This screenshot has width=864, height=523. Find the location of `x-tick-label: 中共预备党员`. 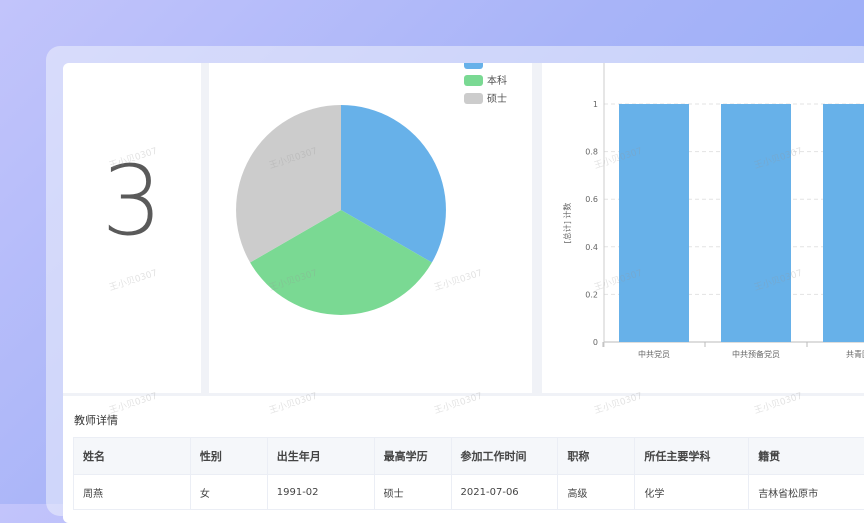

x-tick-label: 中共预备党员 is located at coordinates (756, 354).